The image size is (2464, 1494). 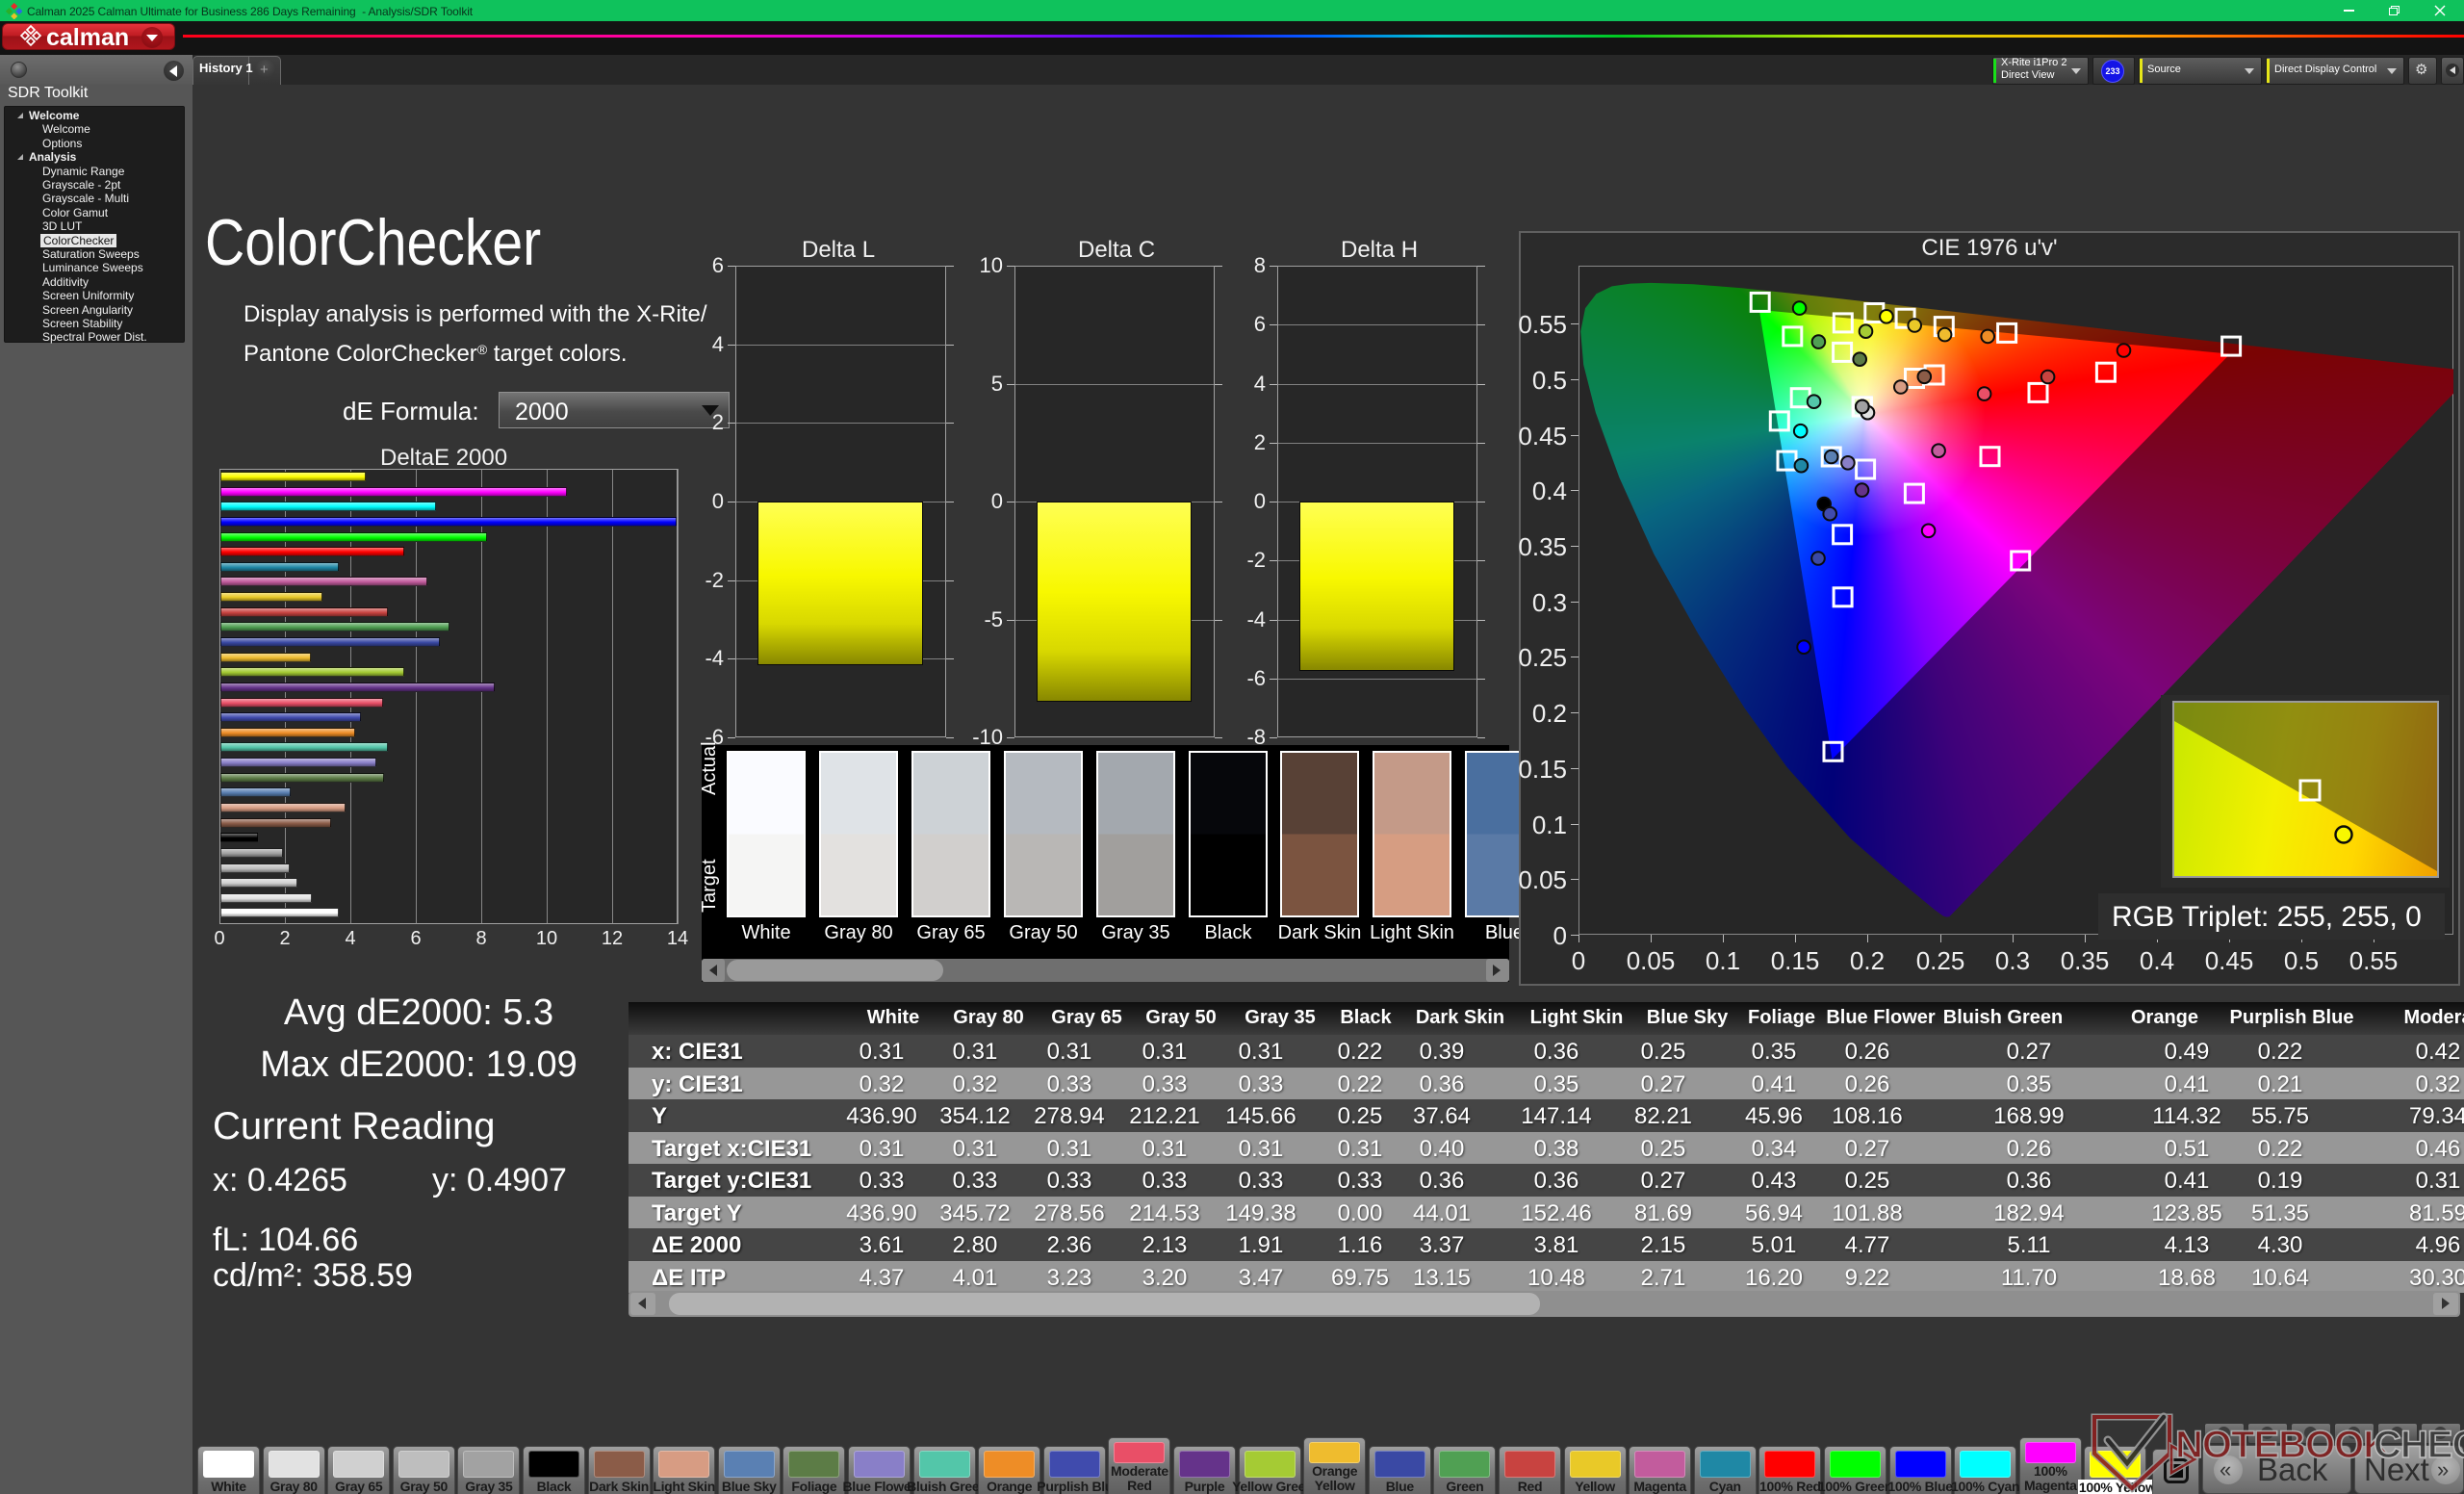 What do you see at coordinates (2419, 1445) in the screenshot?
I see `svg-text: CHECK` at bounding box center [2419, 1445].